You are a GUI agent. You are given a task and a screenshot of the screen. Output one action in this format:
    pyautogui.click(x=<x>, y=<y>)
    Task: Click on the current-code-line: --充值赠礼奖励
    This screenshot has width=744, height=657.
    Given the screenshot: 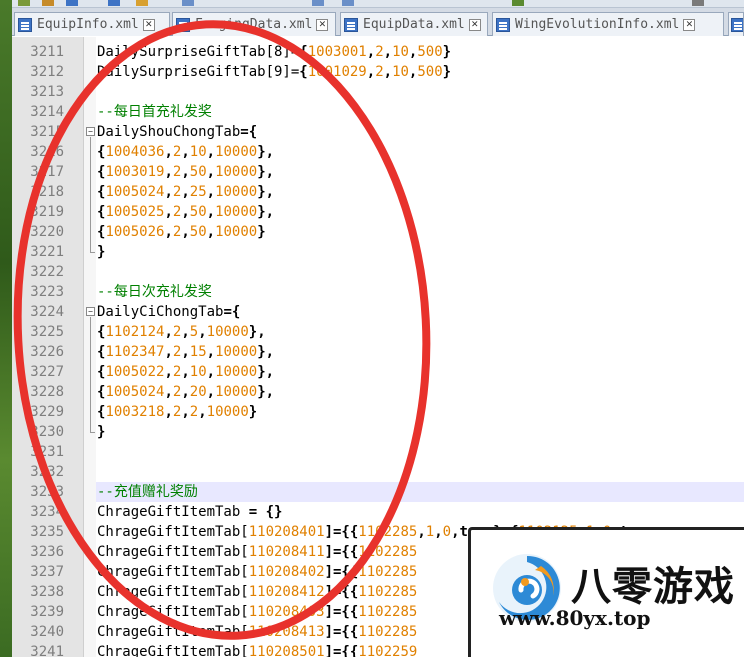 What is the action you would take?
    pyautogui.click(x=420, y=492)
    